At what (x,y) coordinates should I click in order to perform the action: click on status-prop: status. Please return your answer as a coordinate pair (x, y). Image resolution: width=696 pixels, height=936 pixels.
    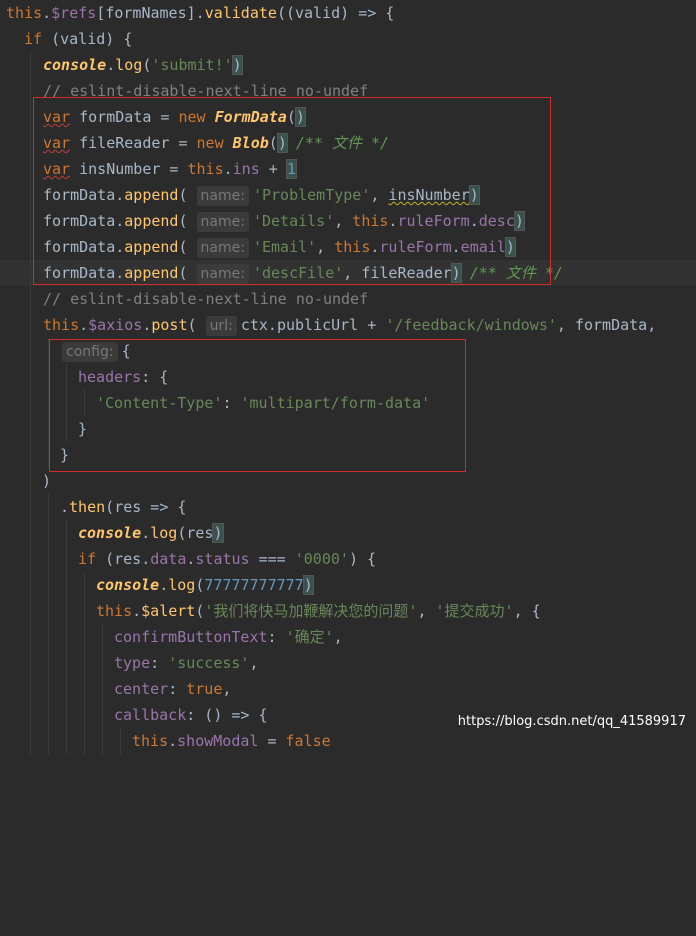
    Looking at the image, I should click on (222, 559).